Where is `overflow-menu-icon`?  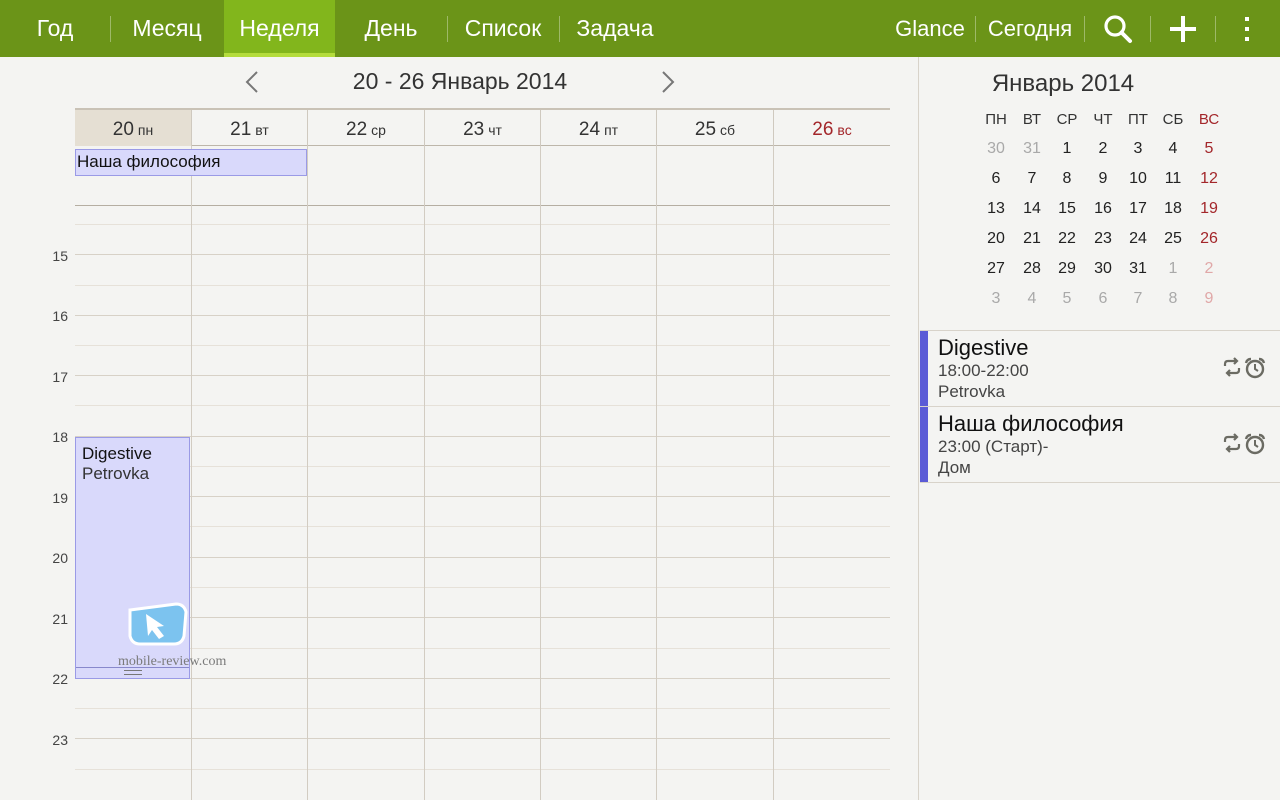 overflow-menu-icon is located at coordinates (1247, 28).